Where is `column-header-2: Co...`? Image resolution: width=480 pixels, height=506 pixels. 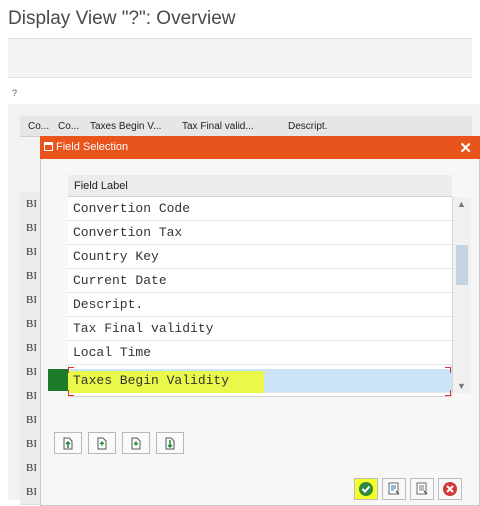 column-header-2: Co... is located at coordinates (68, 126).